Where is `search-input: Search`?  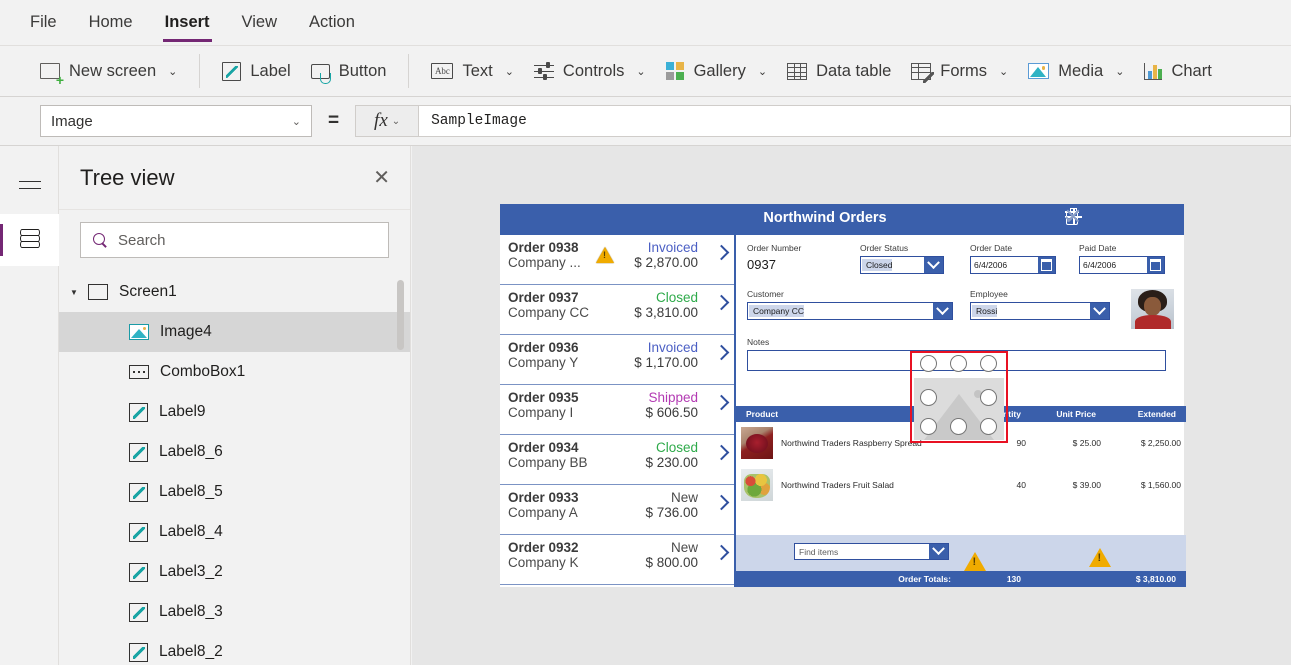
search-input: Search is located at coordinates (234, 240).